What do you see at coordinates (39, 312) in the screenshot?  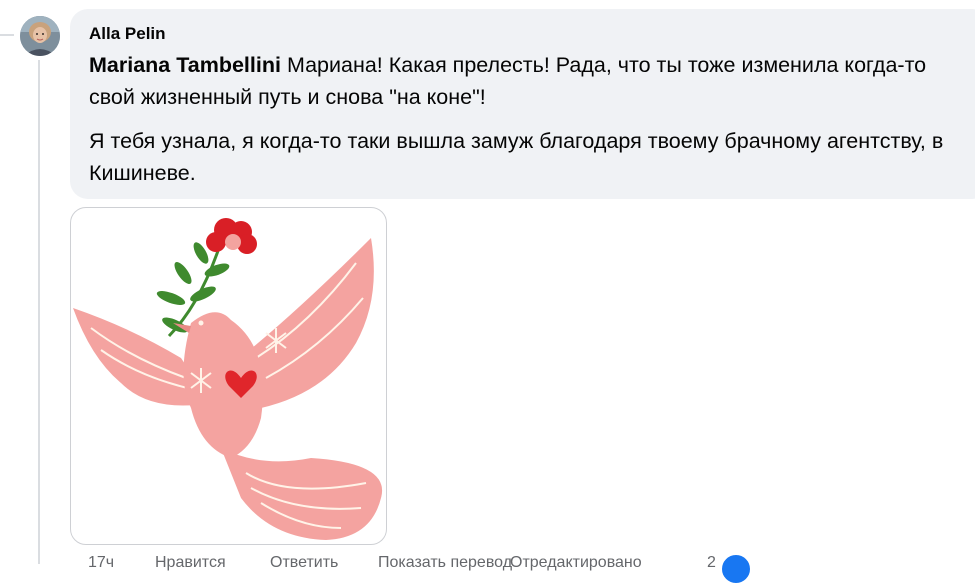 I see `thread-line` at bounding box center [39, 312].